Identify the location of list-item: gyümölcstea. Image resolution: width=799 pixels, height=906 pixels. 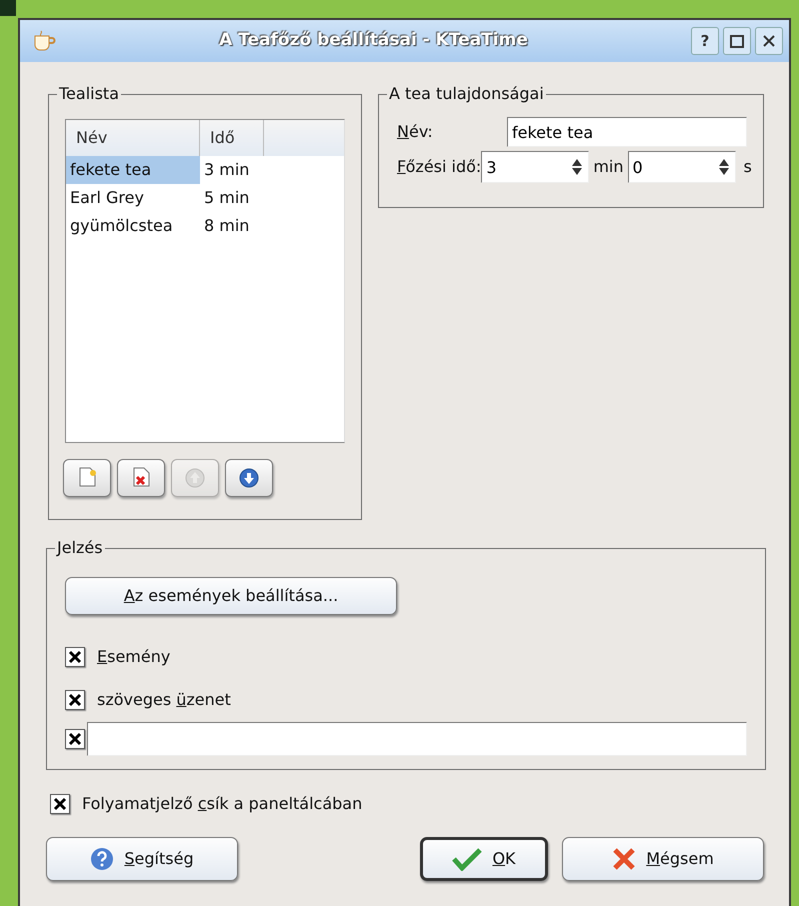
(133, 226).